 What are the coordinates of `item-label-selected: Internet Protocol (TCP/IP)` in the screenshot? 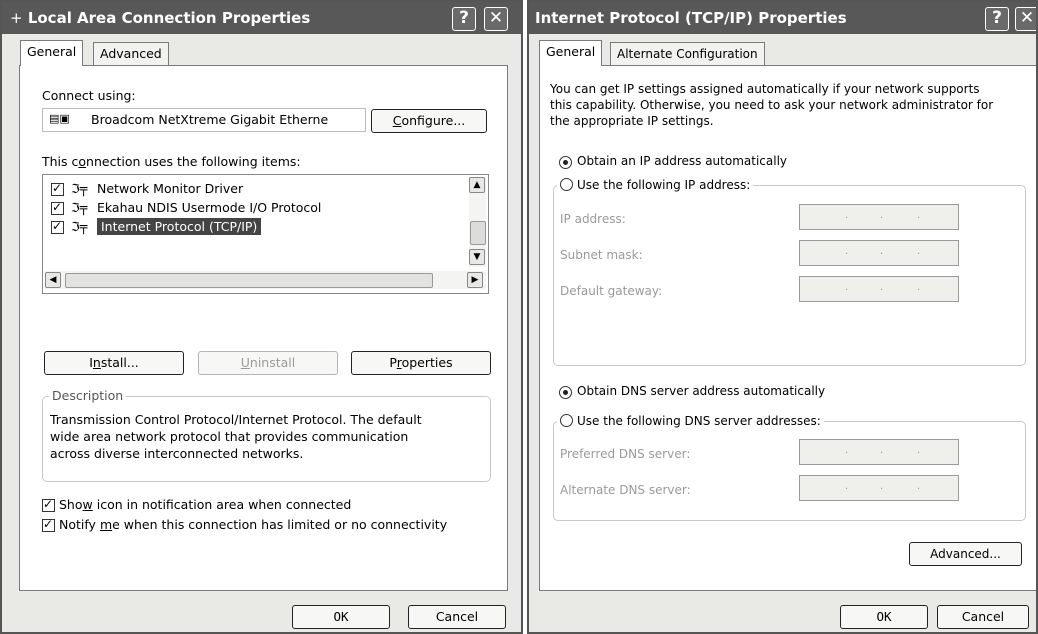 It's located at (179, 226).